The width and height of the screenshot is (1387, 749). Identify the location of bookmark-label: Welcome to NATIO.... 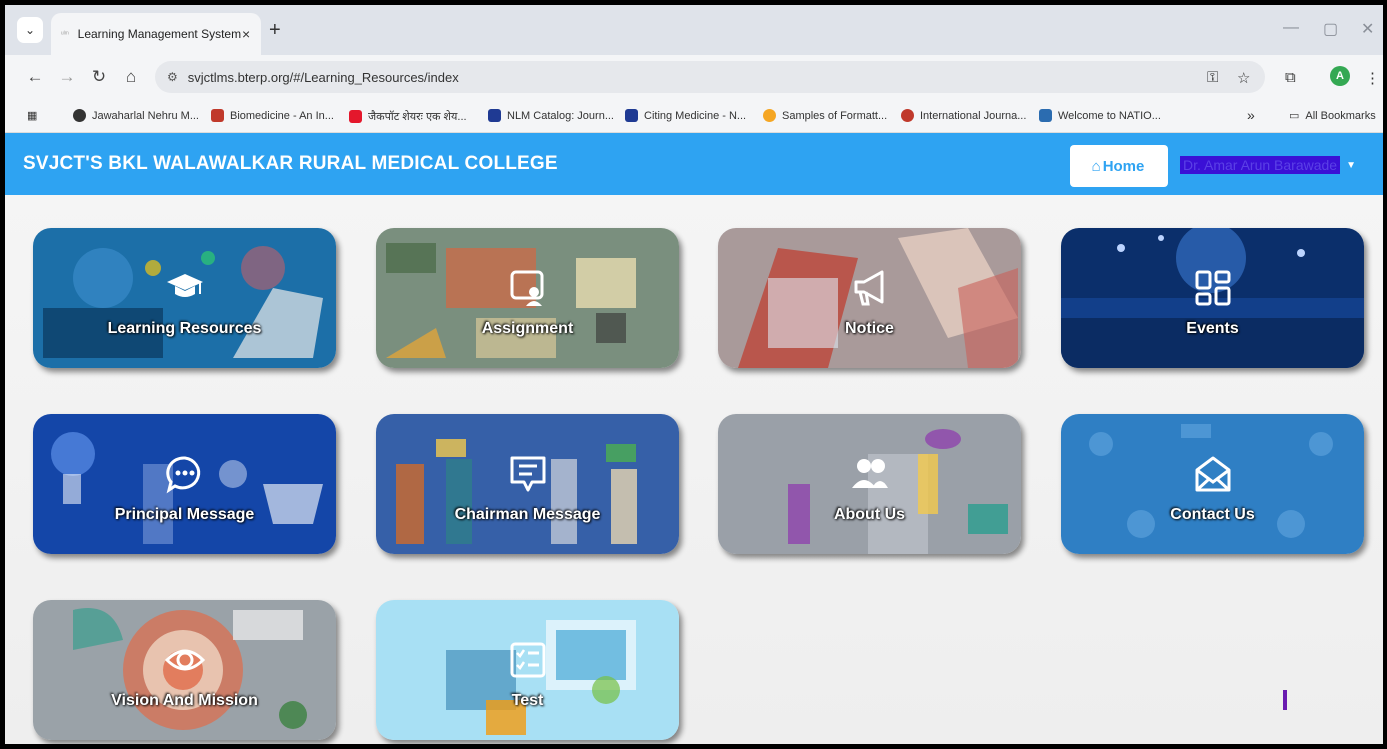
(1109, 115).